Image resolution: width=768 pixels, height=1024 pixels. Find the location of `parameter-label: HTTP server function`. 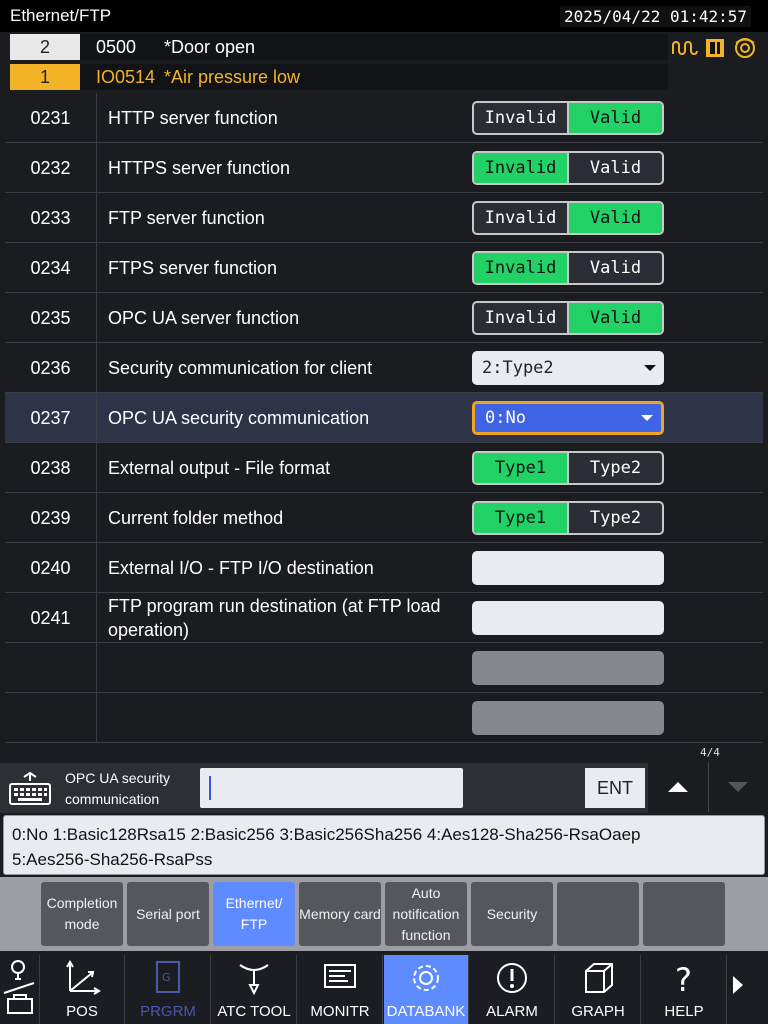

parameter-label: HTTP server function is located at coordinates (193, 118).